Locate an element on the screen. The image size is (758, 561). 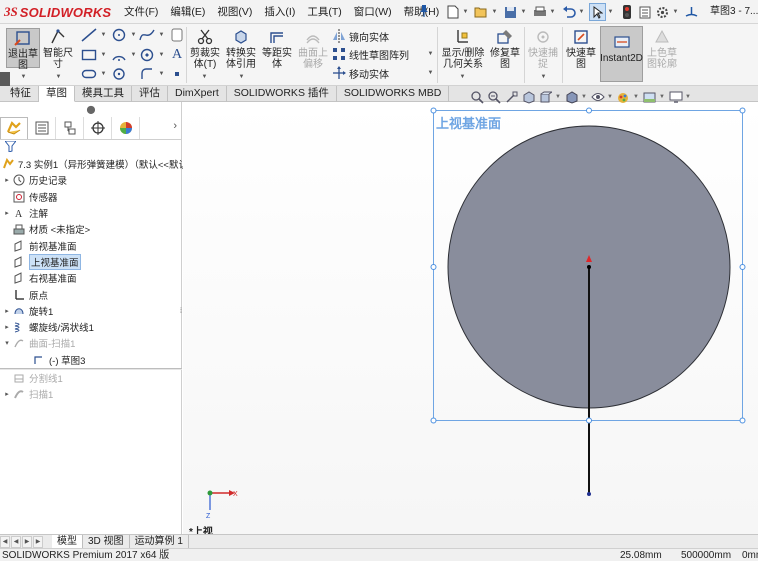
view-settings-dropdown: ▼ is located at coordinates (688, 97).